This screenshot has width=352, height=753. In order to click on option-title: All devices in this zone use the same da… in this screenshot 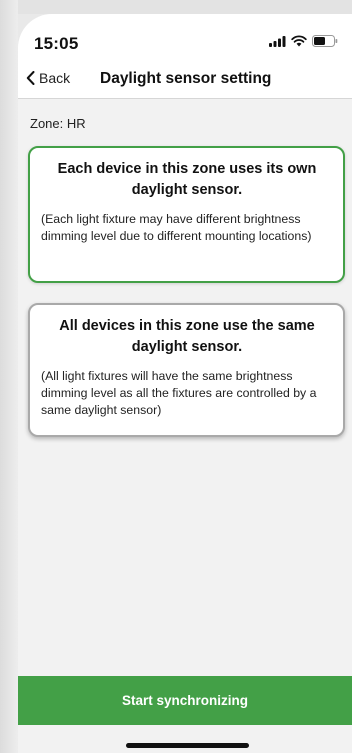, I will do `click(187, 336)`.